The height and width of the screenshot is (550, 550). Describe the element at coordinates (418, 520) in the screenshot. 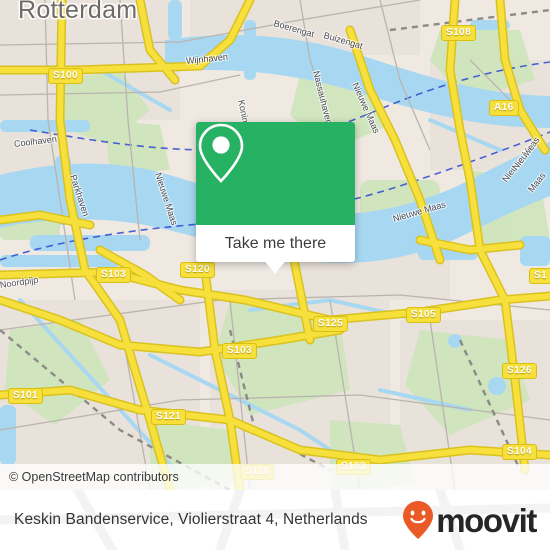

I see `moovit-pin-smiley-icon` at that location.